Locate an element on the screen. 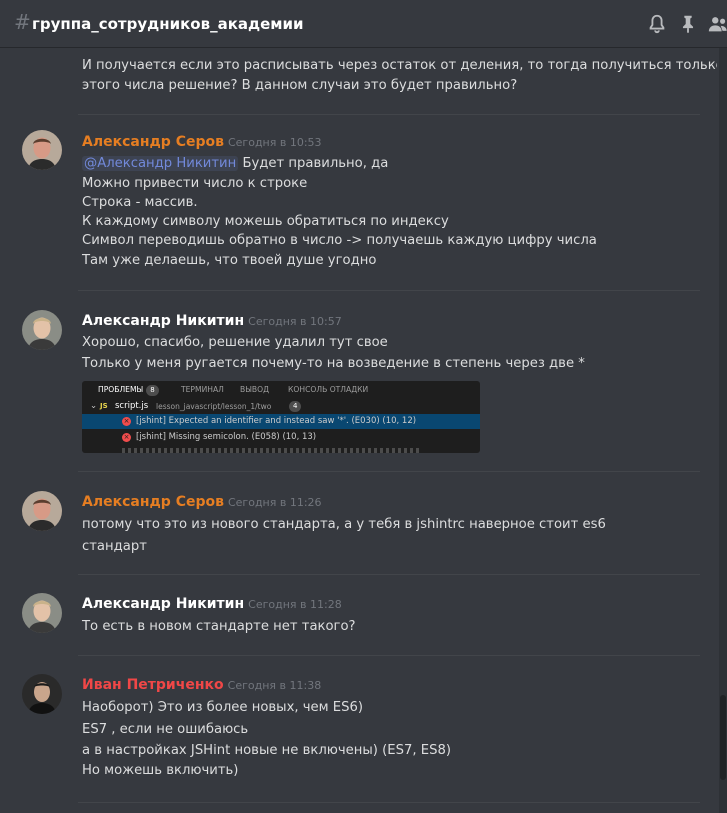 The height and width of the screenshot is (813, 727). tab-output: ВЫВОД is located at coordinates (255, 389).